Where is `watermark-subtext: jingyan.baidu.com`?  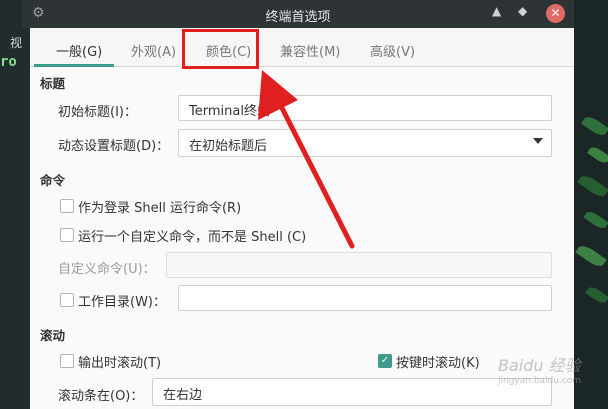
watermark-subtext: jingyan.baidu.com is located at coordinates (540, 381).